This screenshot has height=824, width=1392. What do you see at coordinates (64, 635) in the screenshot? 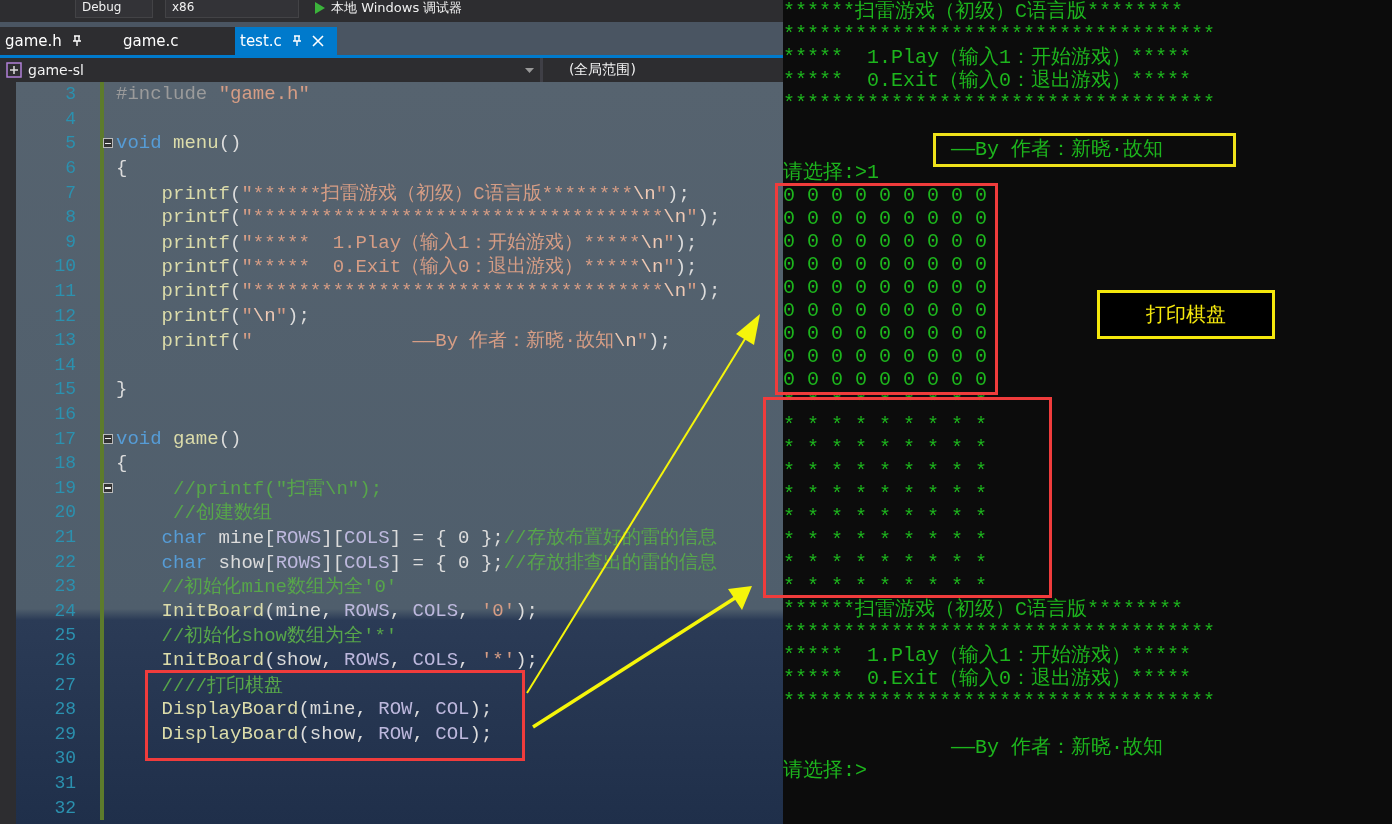
I see `line-number: 25` at bounding box center [64, 635].